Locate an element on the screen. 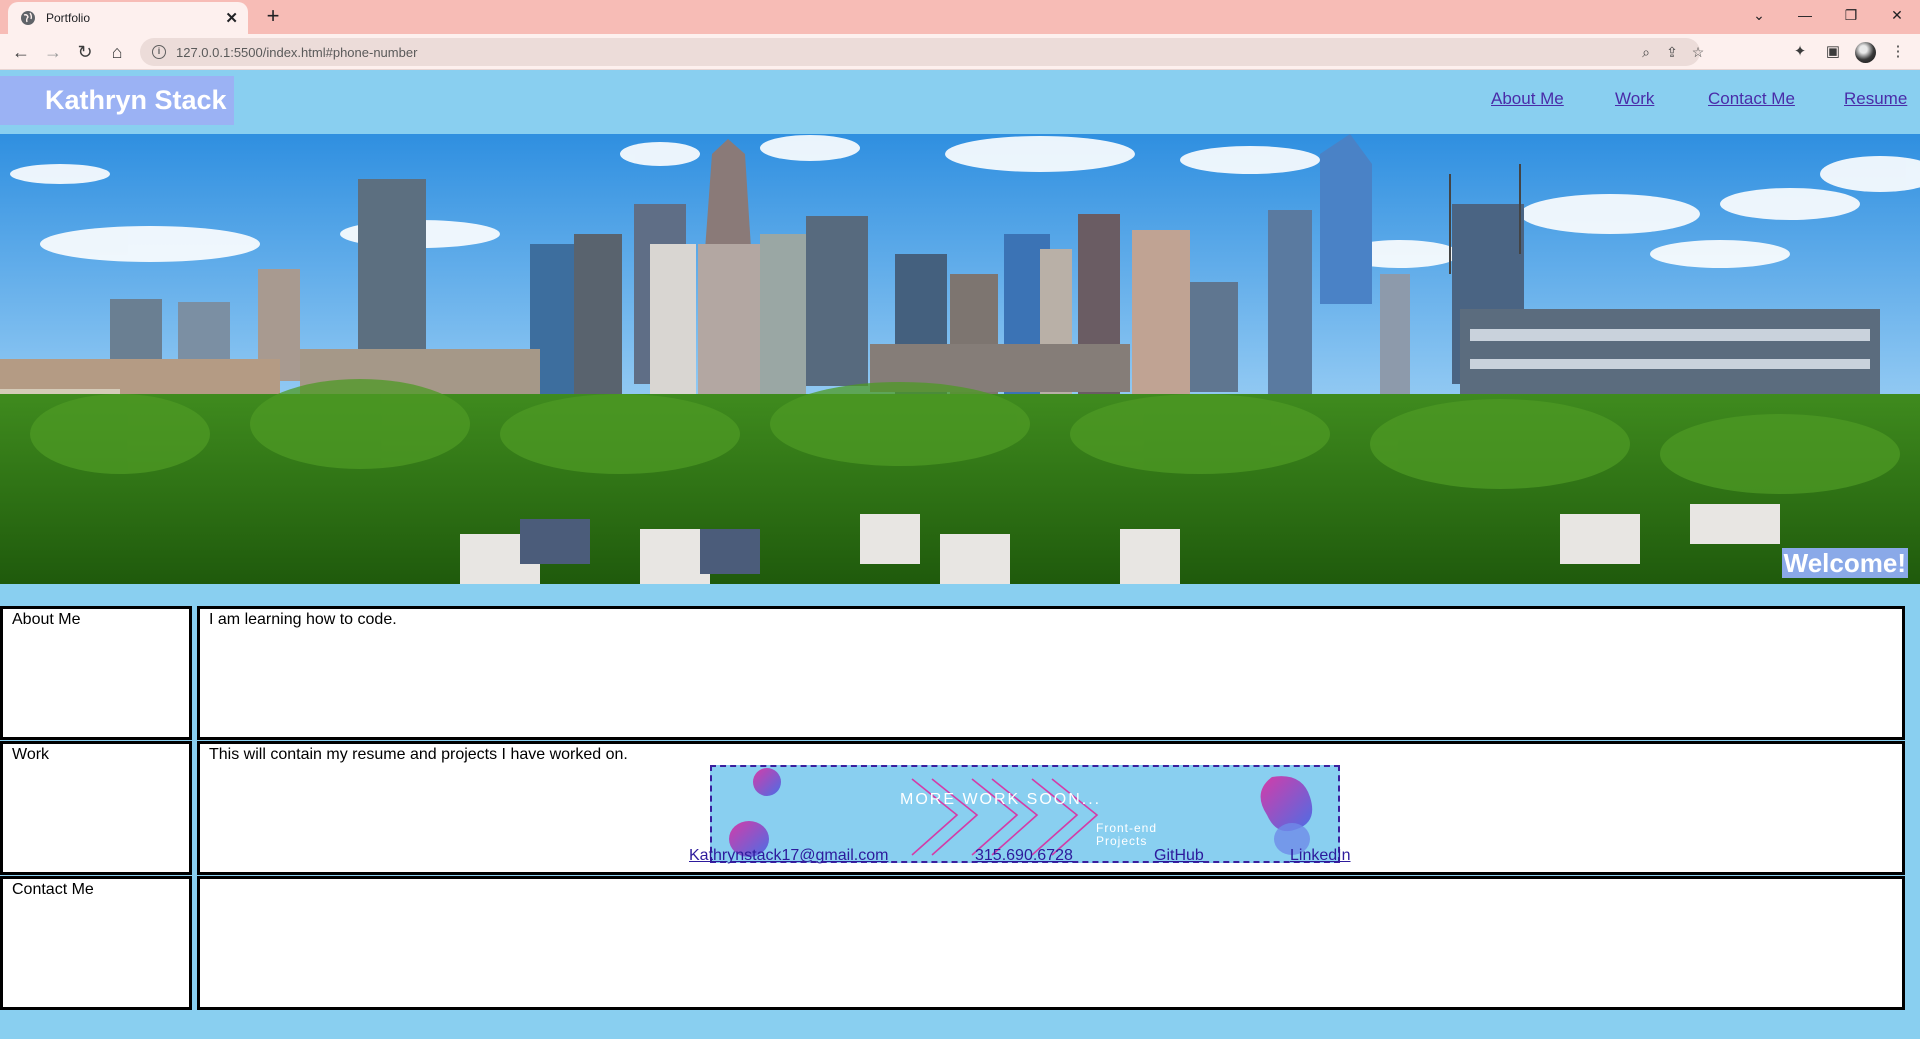  side-panel-icon: ▣ is located at coordinates (1833, 52).